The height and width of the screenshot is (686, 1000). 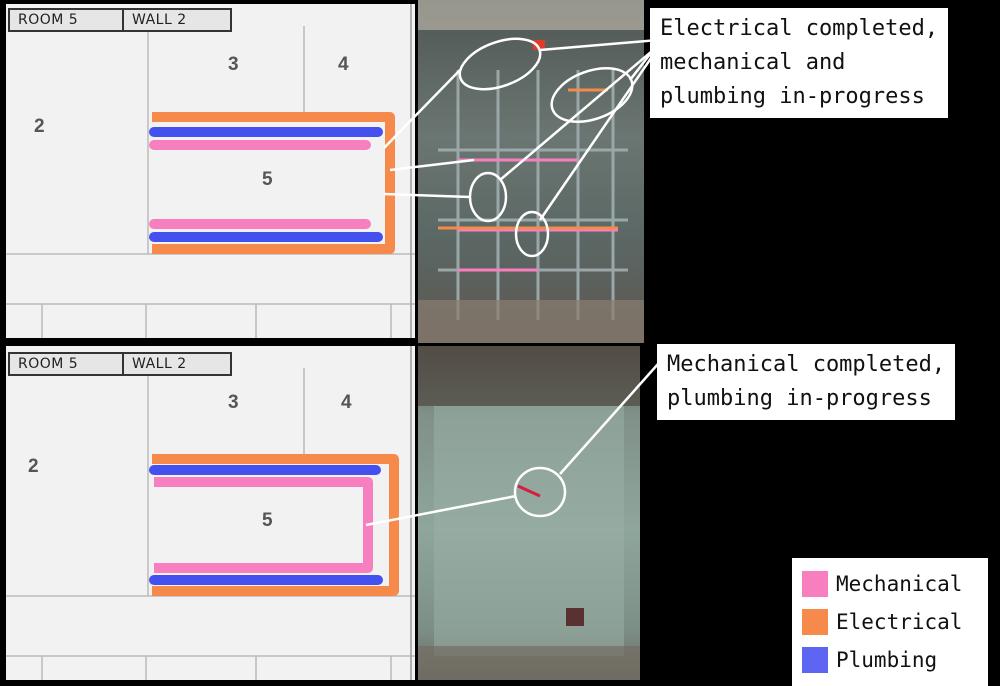 What do you see at coordinates (815, 660) in the screenshot?
I see `swatch-plumbing` at bounding box center [815, 660].